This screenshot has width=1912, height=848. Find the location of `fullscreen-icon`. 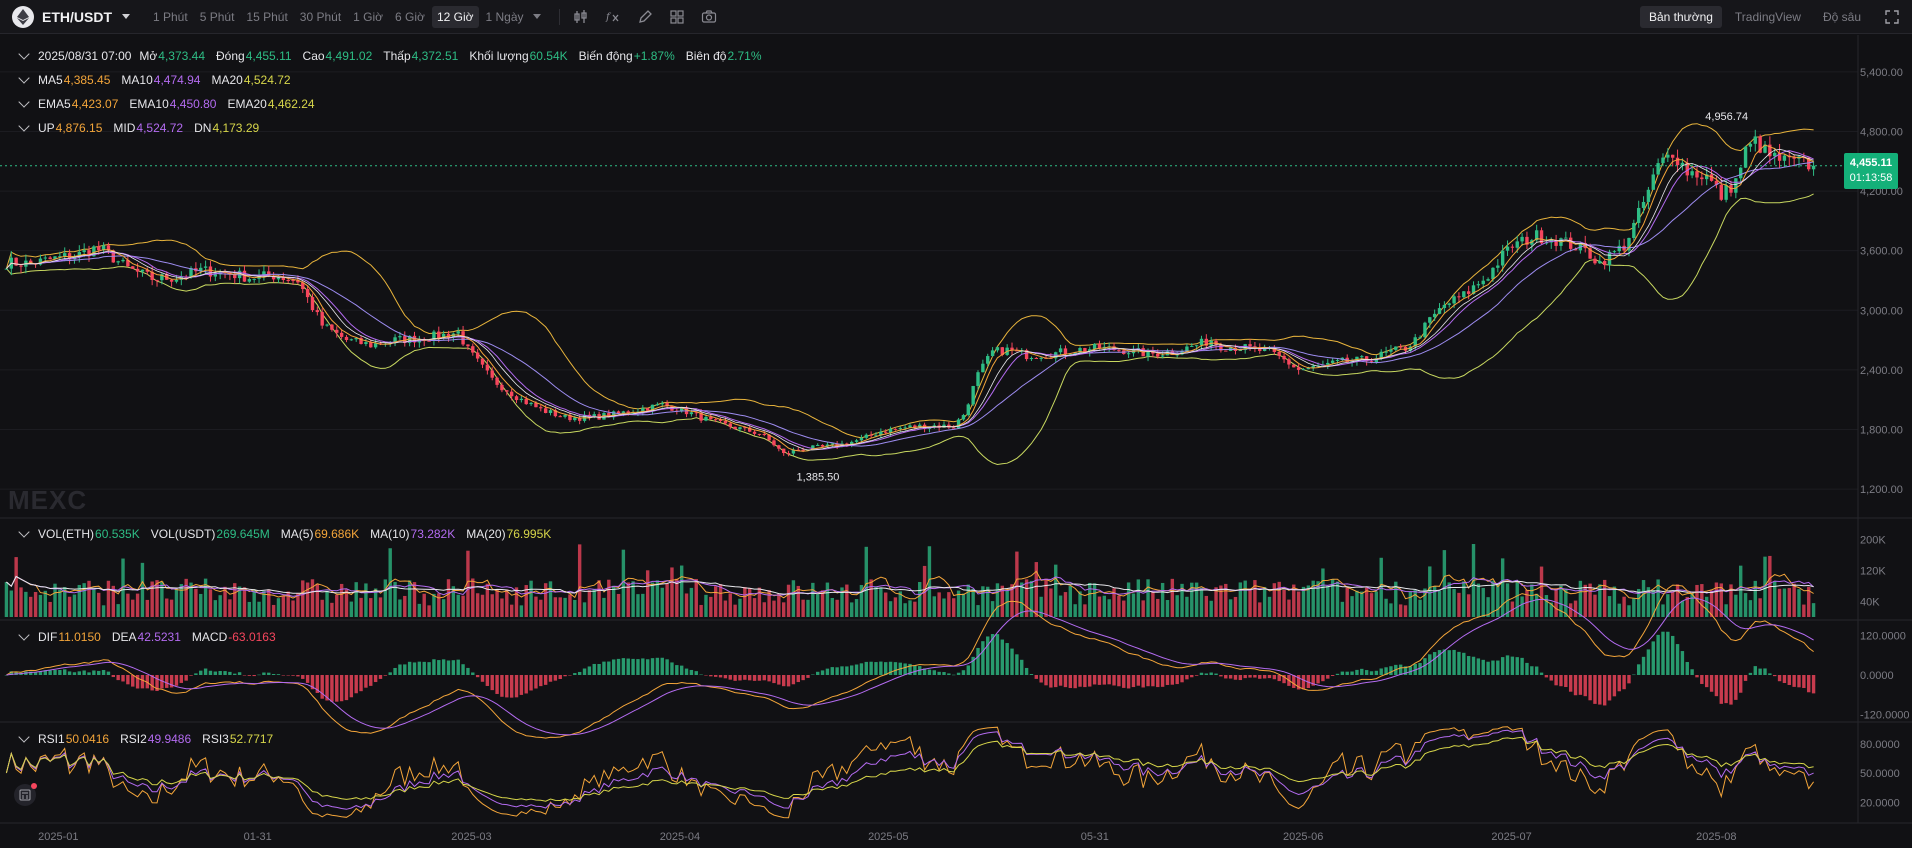

fullscreen-icon is located at coordinates (1892, 17).